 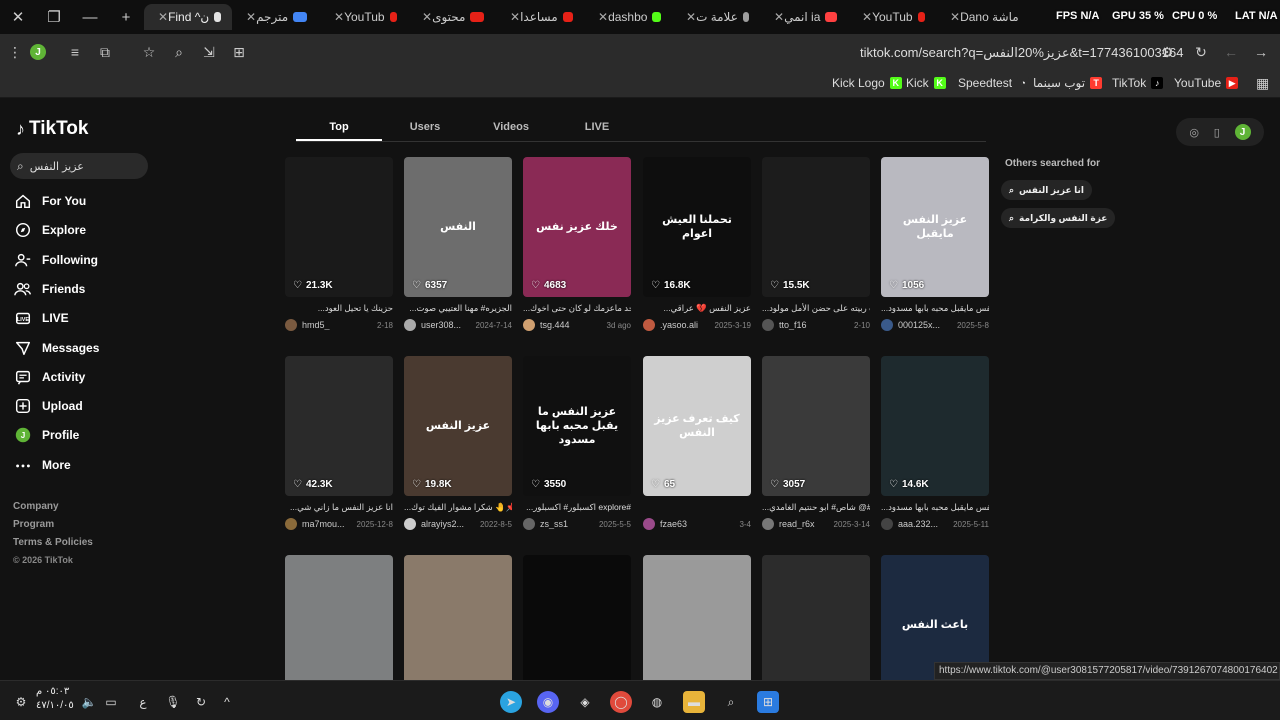 What do you see at coordinates (1206, 83) in the screenshot?
I see `bookmark-item: YouTube ▶` at bounding box center [1206, 83].